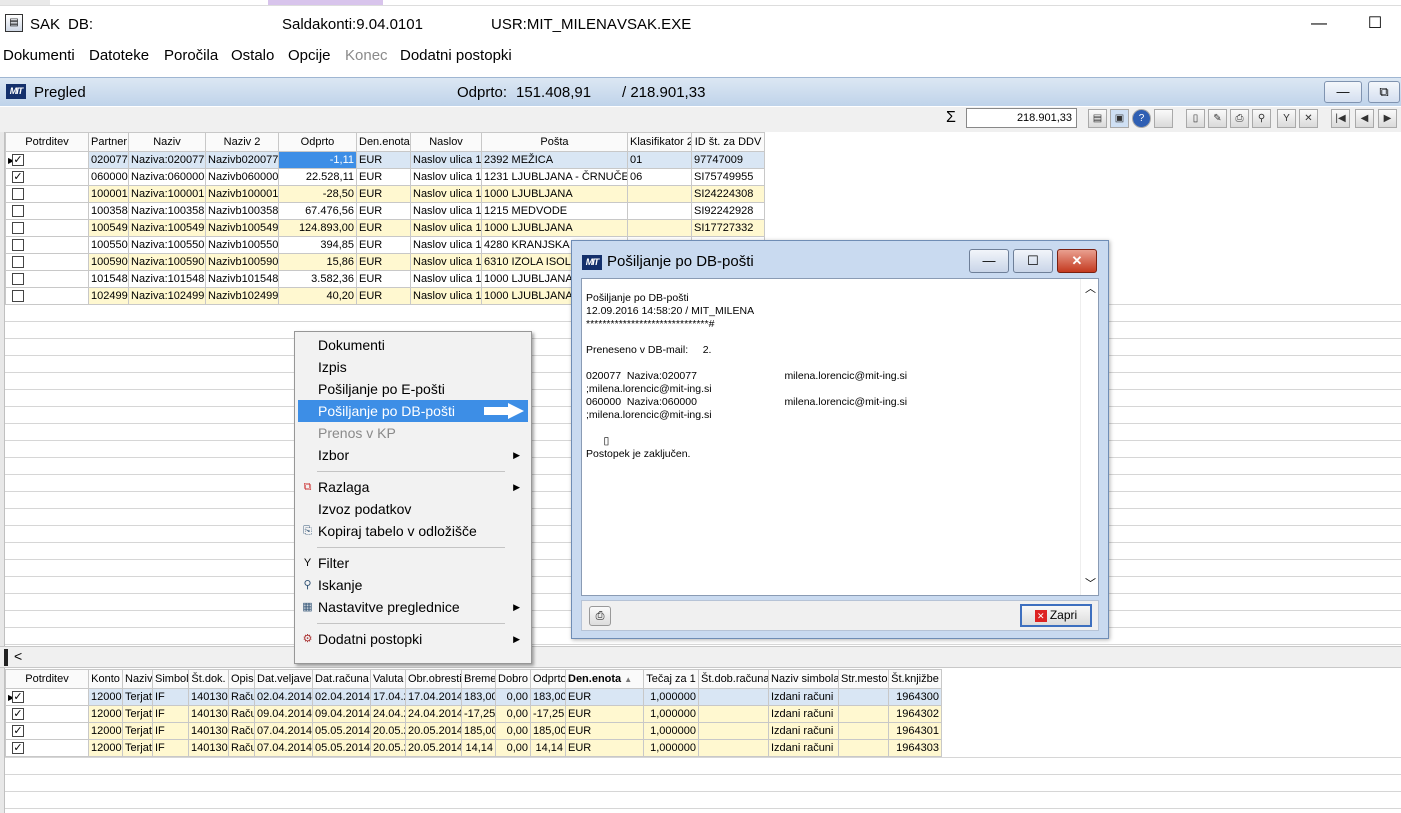 This screenshot has height=813, width=1401. What do you see at coordinates (108, 228) in the screenshot?
I see `cell-partner: 100549` at bounding box center [108, 228].